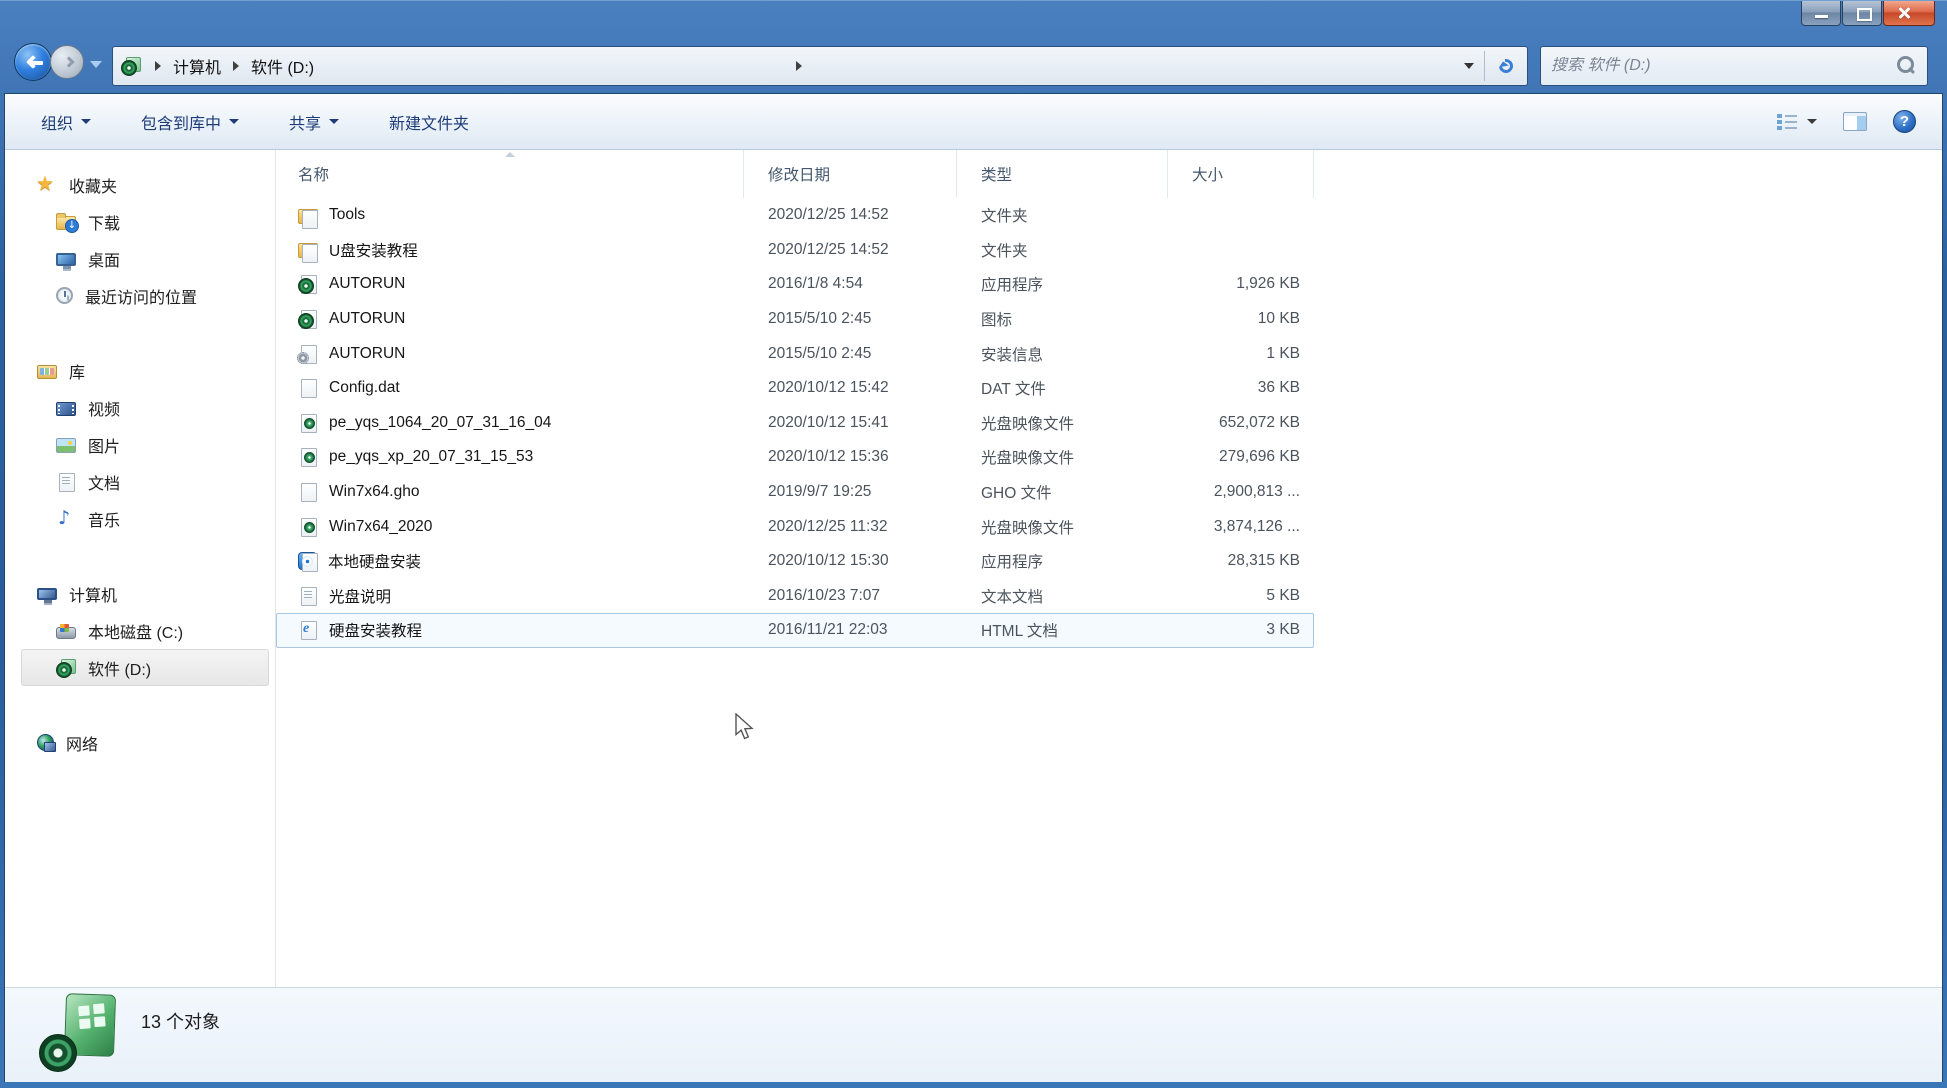  What do you see at coordinates (308, 218) in the screenshot?
I see `folder-icon` at bounding box center [308, 218].